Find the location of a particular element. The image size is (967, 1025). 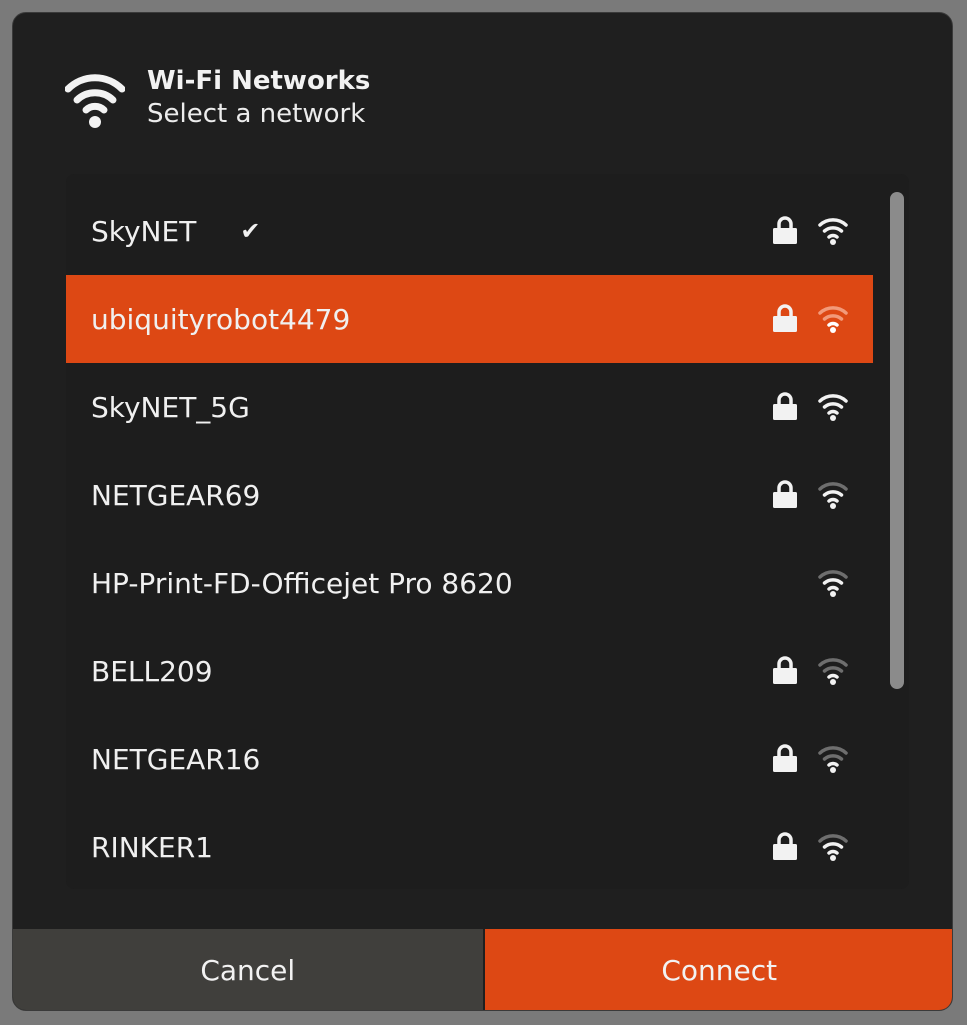

network-name: BELL209 is located at coordinates (152, 671).